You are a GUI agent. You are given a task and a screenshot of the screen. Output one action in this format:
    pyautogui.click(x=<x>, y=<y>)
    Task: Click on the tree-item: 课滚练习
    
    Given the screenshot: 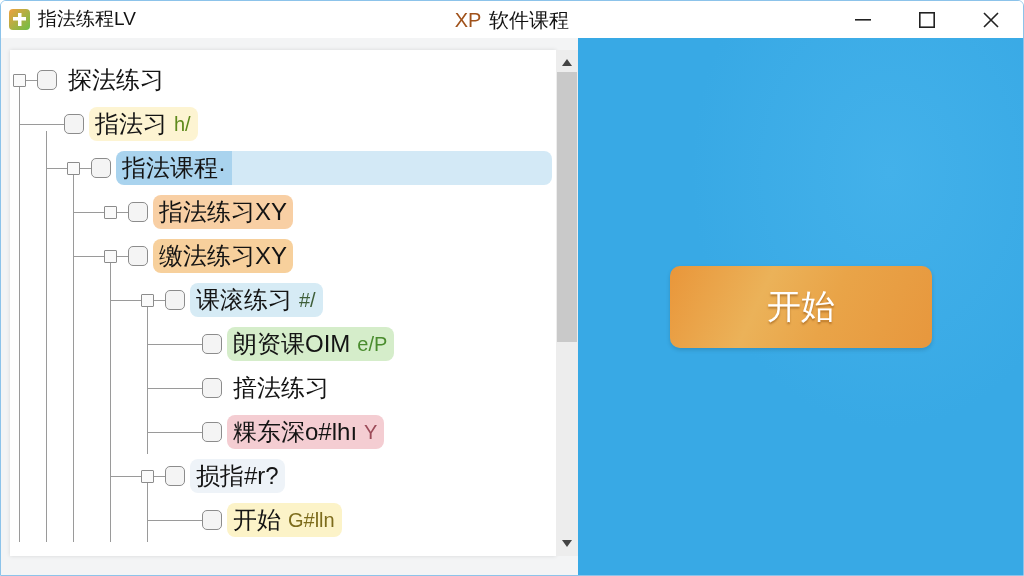 What is the action you would take?
    pyautogui.click(x=242, y=300)
    